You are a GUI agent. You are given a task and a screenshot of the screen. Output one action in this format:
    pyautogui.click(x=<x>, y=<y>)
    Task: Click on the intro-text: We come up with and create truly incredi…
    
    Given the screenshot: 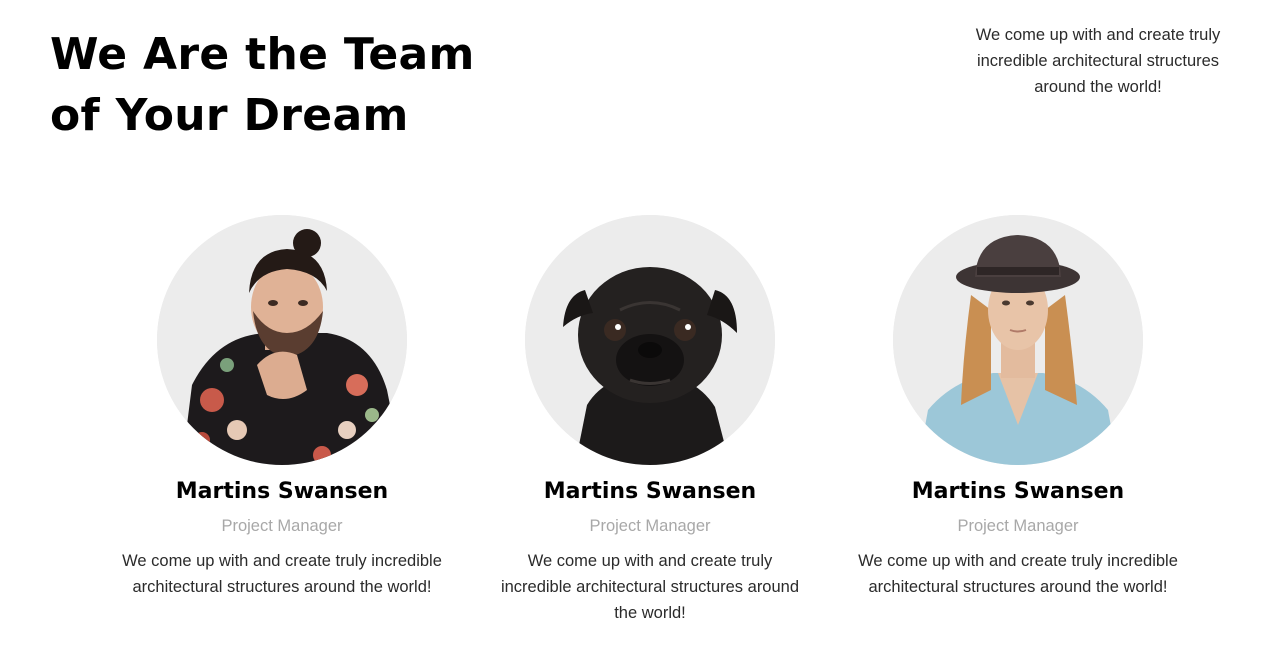 What is the action you would take?
    pyautogui.click(x=1098, y=61)
    